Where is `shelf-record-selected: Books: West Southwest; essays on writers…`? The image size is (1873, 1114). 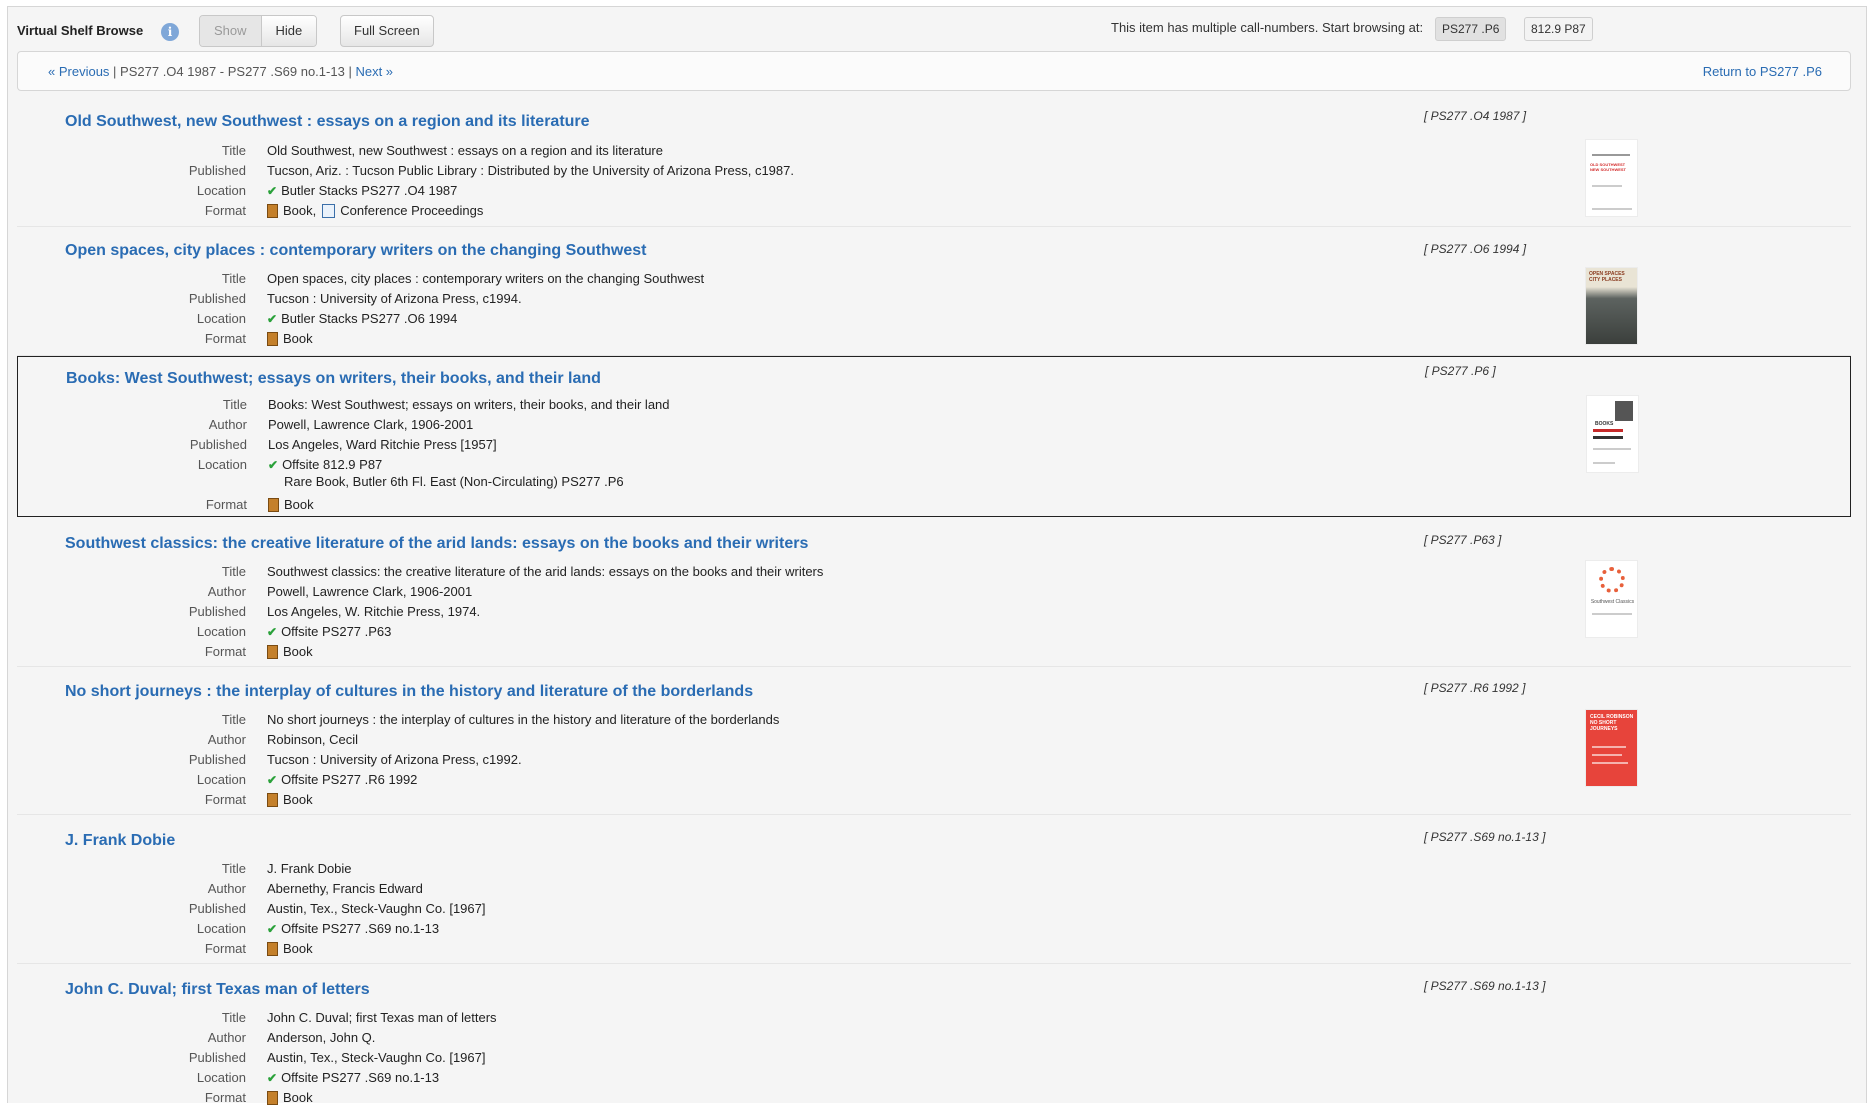
shelf-record-selected: Books: West Southwest; essays on writers… is located at coordinates (934, 436).